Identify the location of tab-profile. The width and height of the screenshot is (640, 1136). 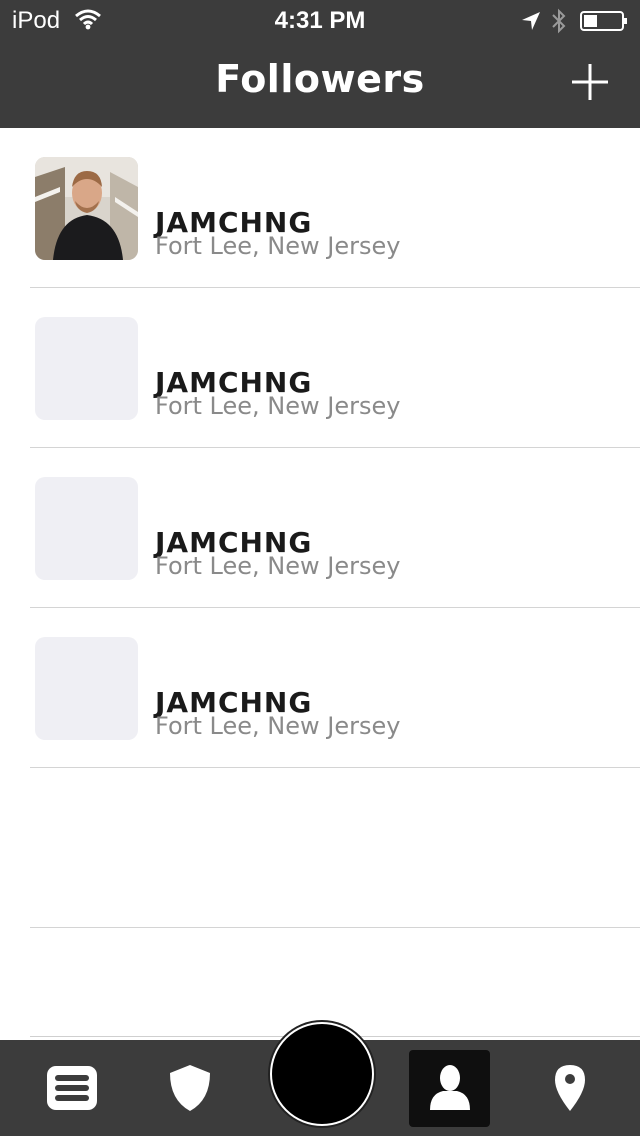
(449, 1088).